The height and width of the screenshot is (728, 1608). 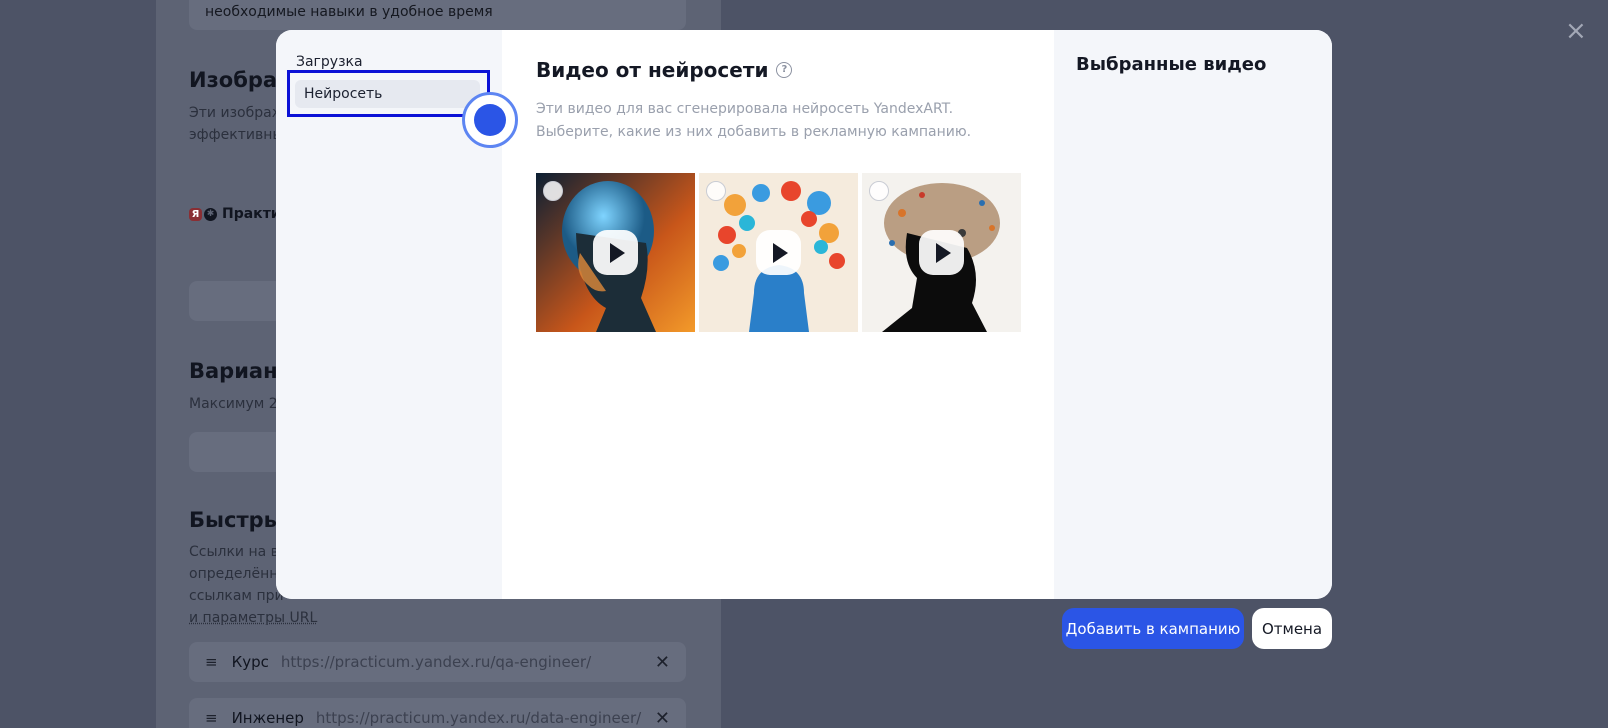 I want to click on link-label: Инженер, so click(x=267, y=718).